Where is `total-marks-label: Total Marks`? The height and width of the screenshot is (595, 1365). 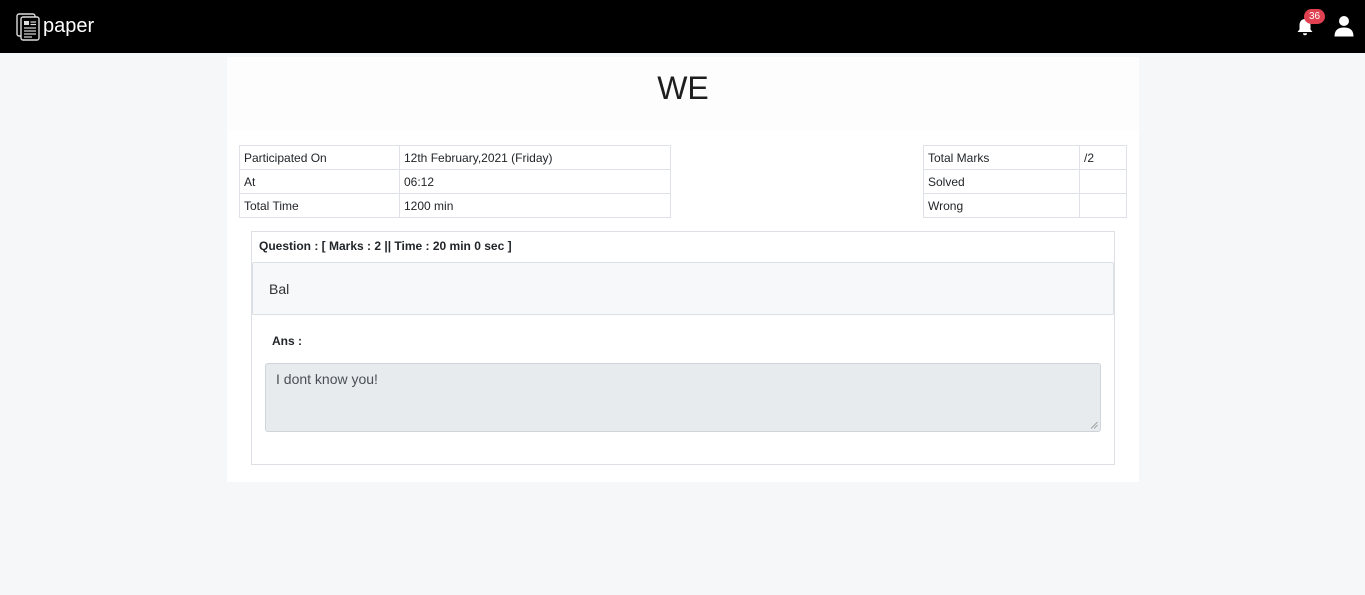 total-marks-label: Total Marks is located at coordinates (1001, 157).